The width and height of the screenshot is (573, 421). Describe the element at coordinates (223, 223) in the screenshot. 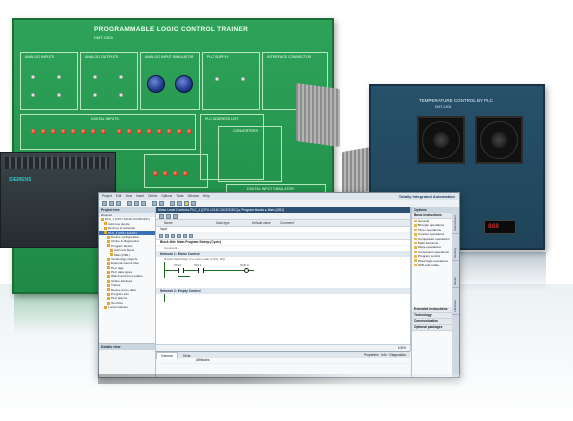

I see `col-datatype: Data type` at that location.